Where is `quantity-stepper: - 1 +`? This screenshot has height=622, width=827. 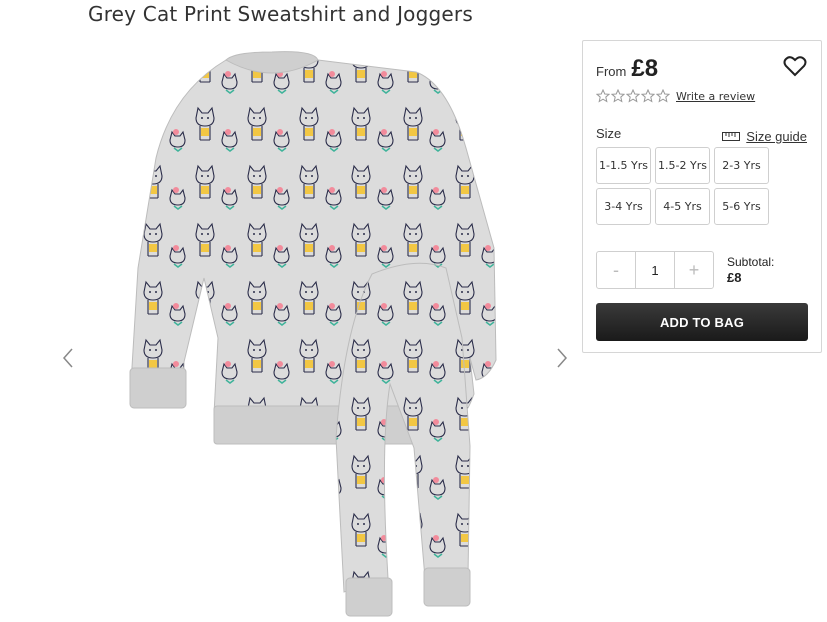
quantity-stepper: - 1 + is located at coordinates (655, 270).